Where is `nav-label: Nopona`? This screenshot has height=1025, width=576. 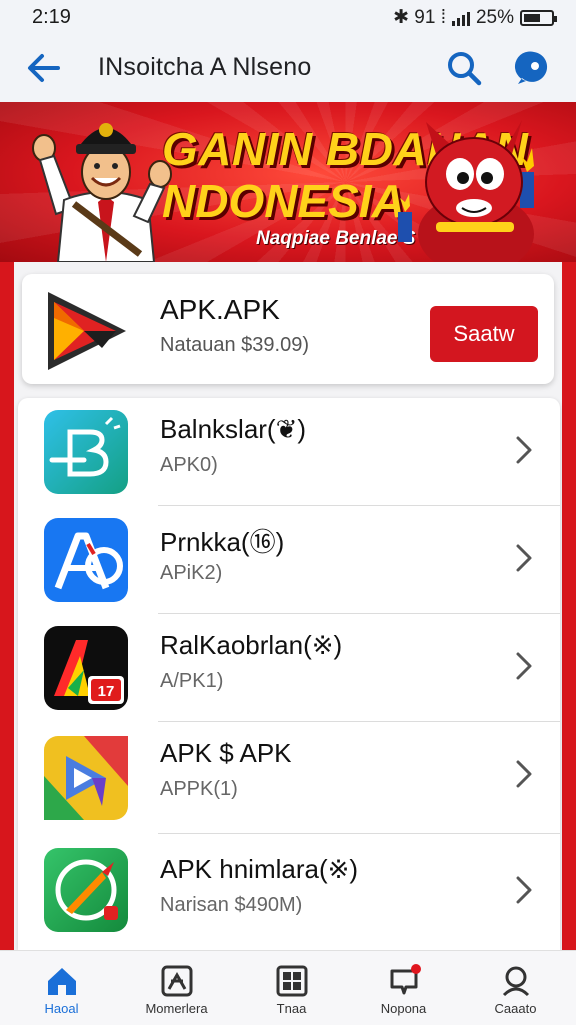
nav-label: Nopona is located at coordinates (403, 1008).